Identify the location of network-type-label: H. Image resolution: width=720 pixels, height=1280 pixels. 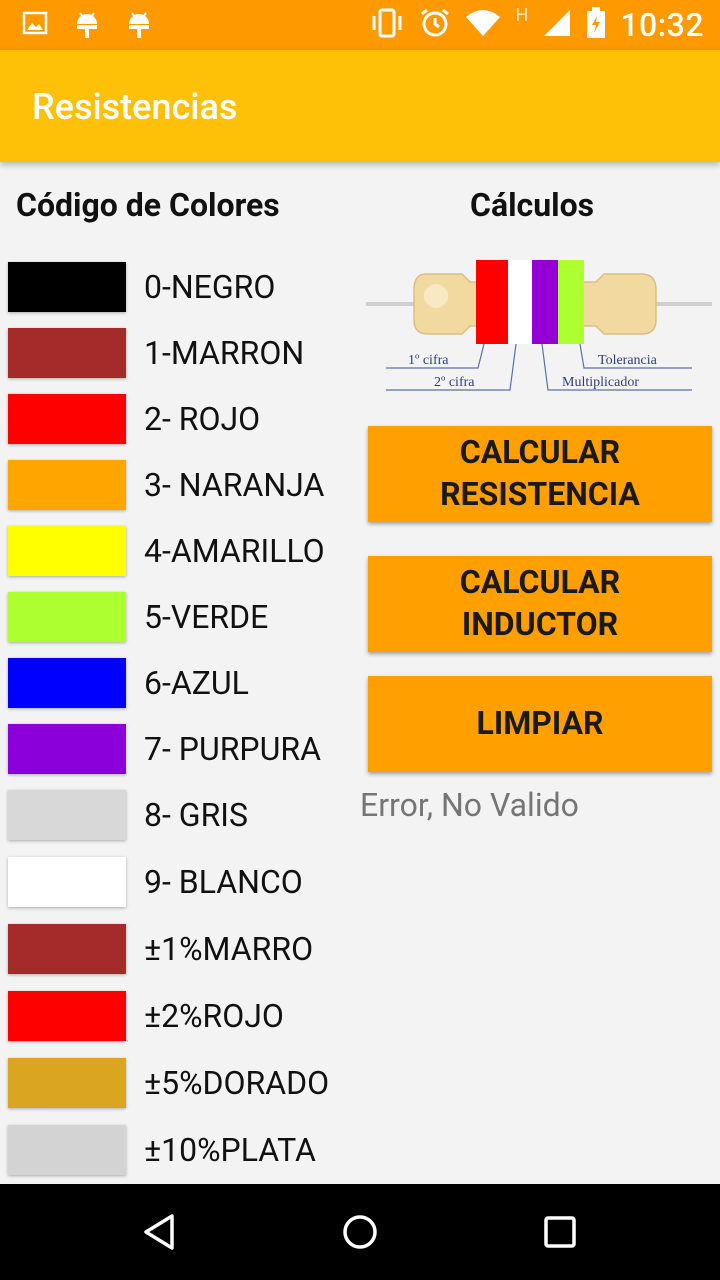
(522, 15).